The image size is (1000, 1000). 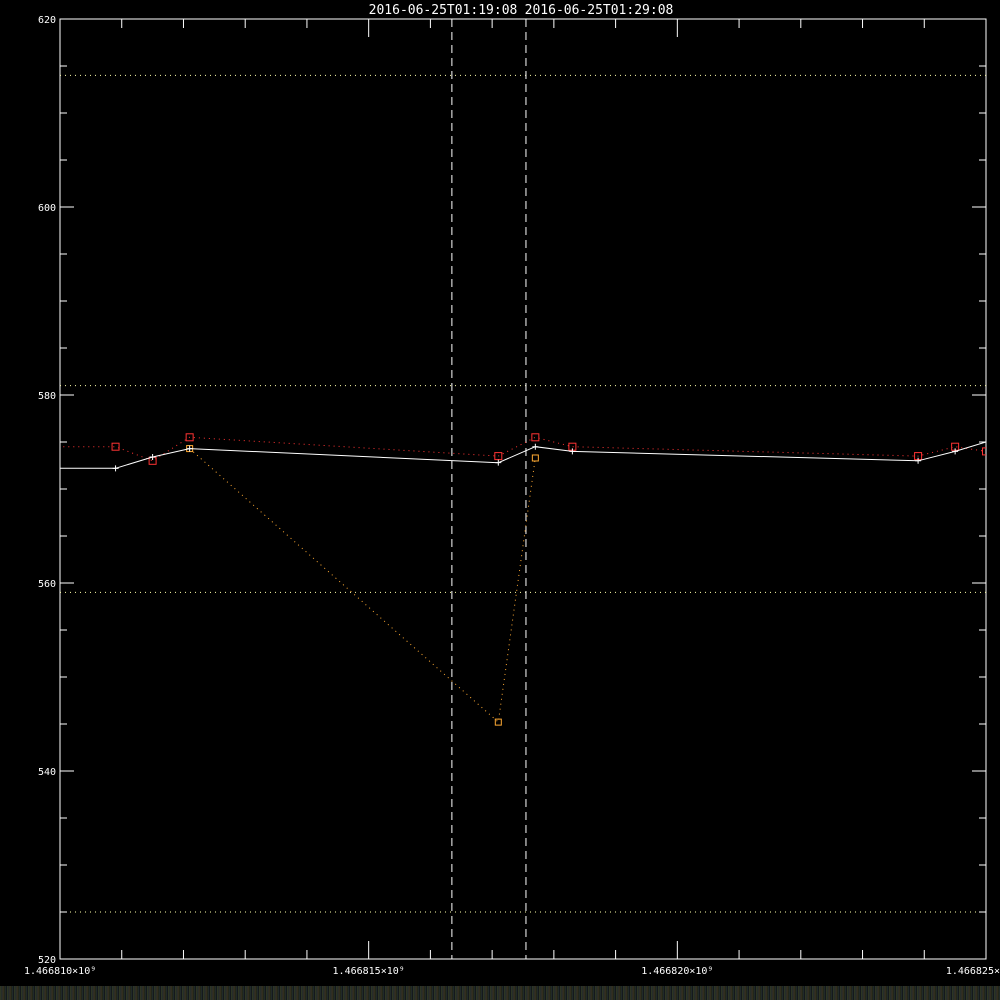 I want to click on y-tick-label: 520, so click(x=47, y=960).